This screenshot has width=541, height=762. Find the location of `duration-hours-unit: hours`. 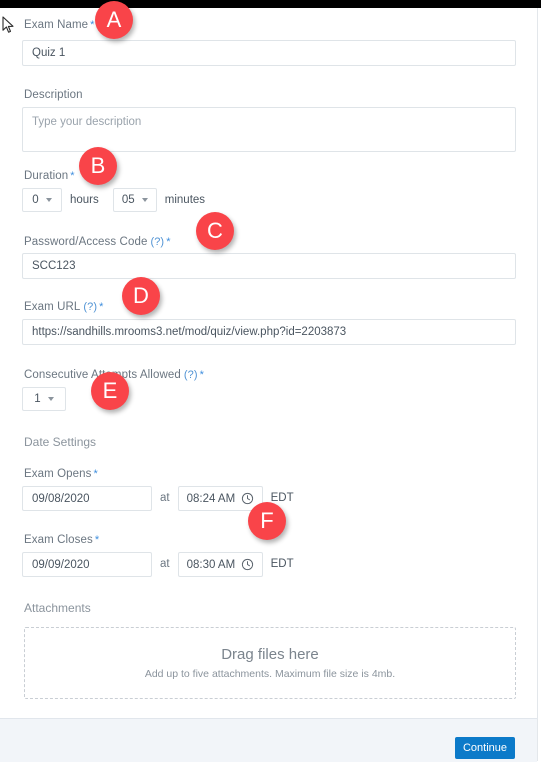

duration-hours-unit: hours is located at coordinates (84, 200).